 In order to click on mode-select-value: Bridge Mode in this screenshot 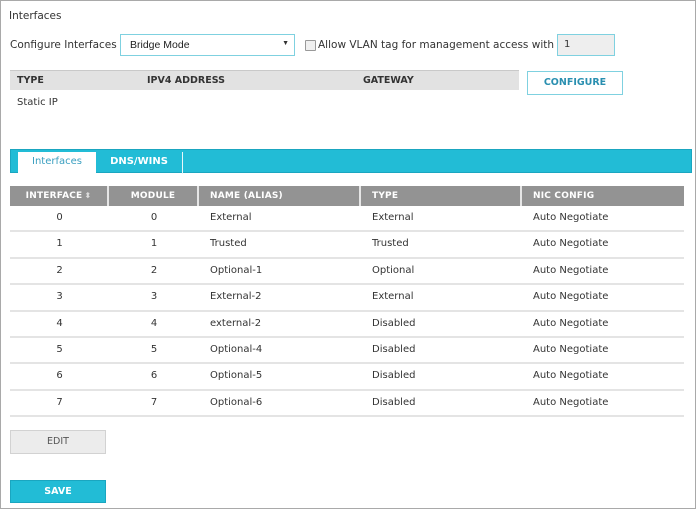, I will do `click(160, 45)`.